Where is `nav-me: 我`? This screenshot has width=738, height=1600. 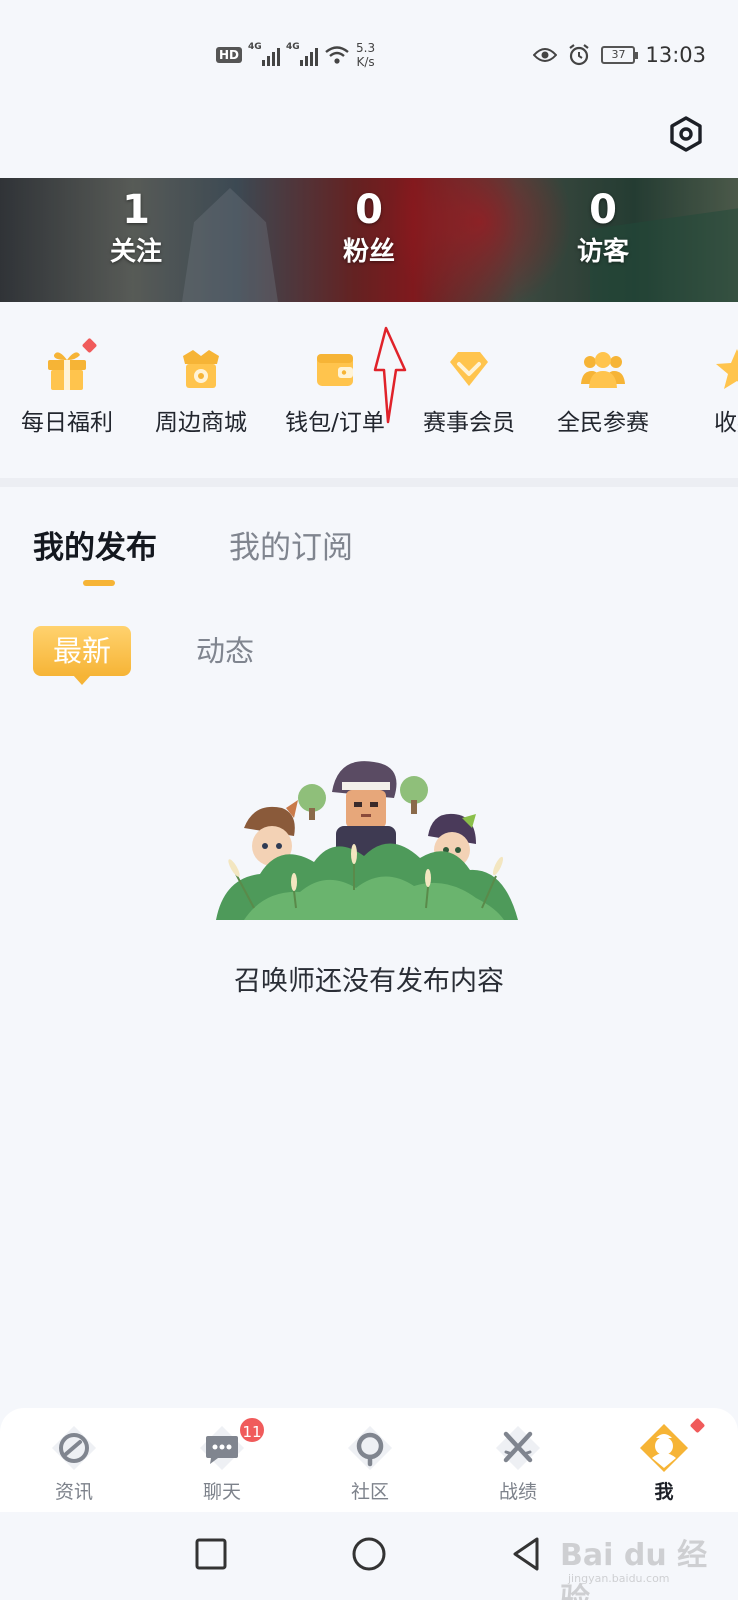
nav-me: 我 is located at coordinates (664, 1460).